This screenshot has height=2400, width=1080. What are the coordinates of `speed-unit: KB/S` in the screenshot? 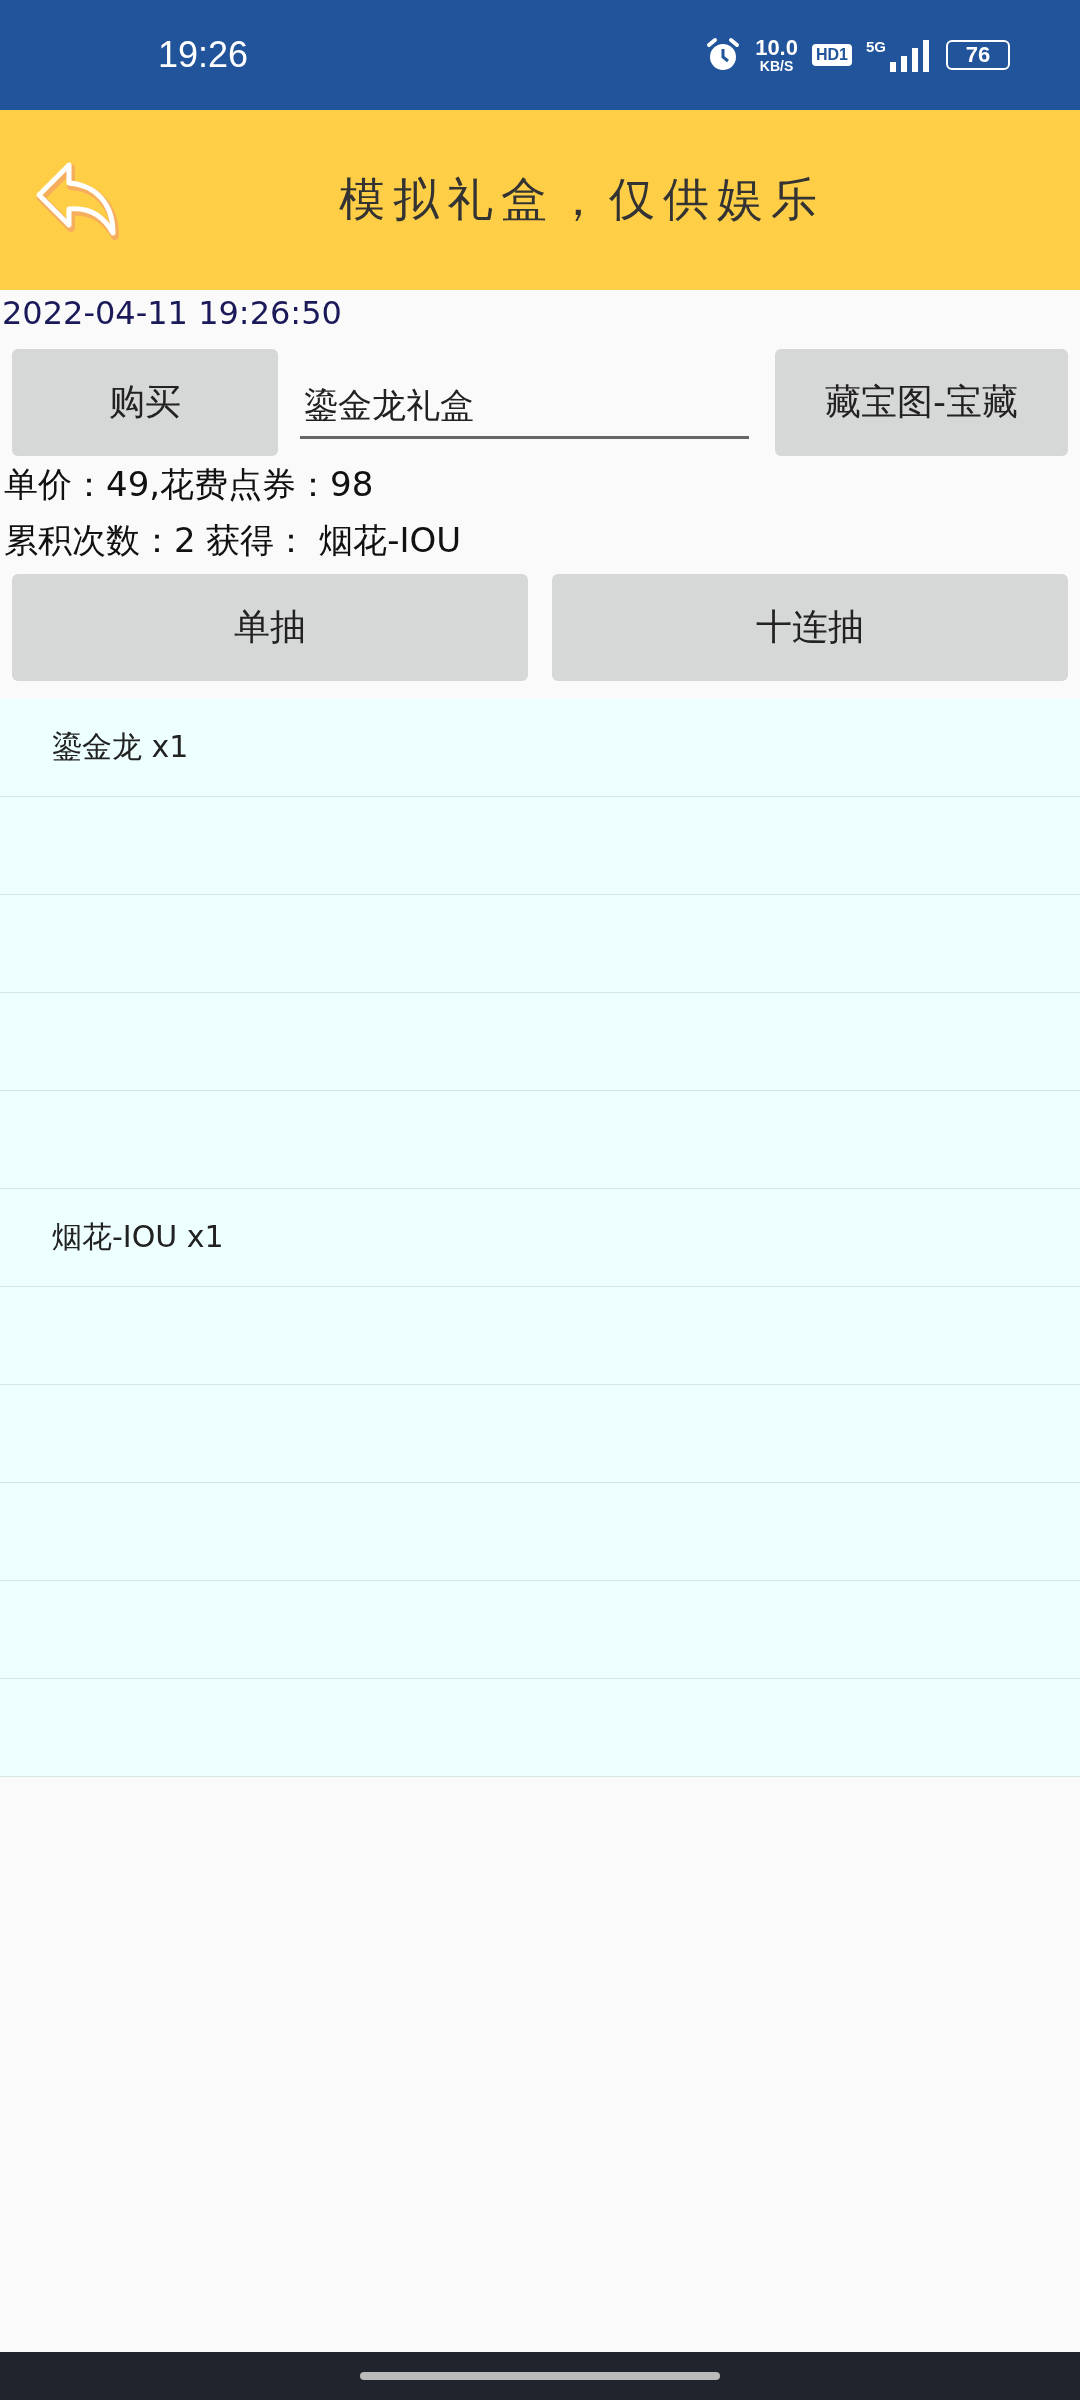 It's located at (776, 66).